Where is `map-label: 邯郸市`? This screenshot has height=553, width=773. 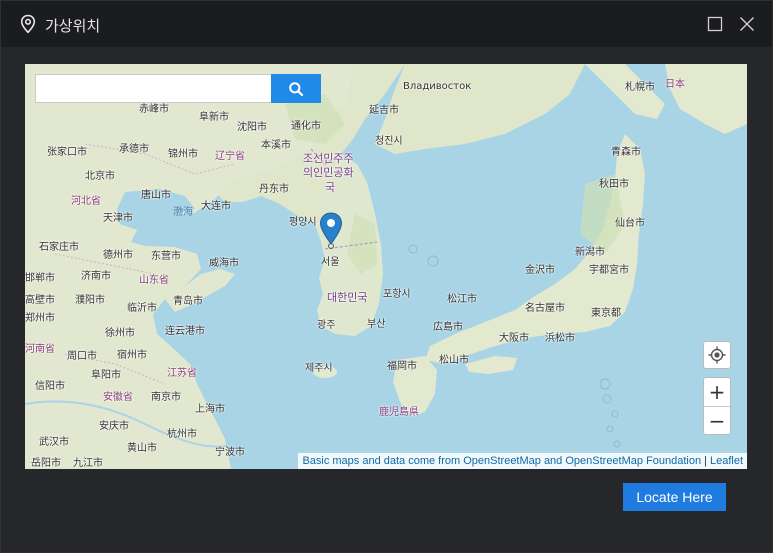
map-label: 邯郸市 is located at coordinates (40, 278).